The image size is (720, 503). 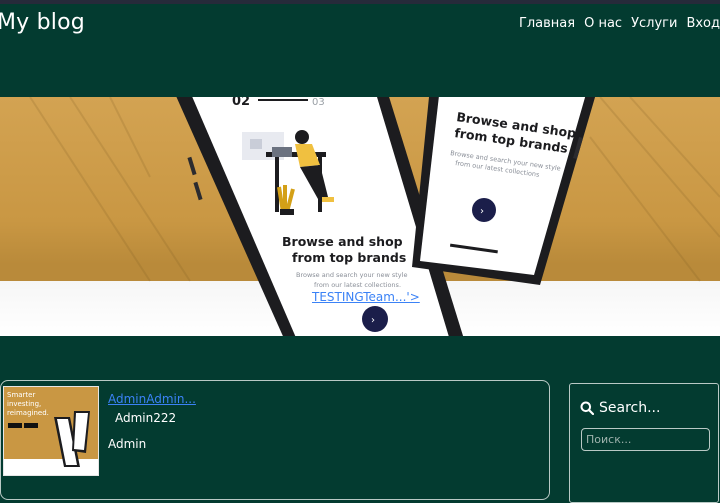 I want to click on nav-item-services: Услуги, so click(x=654, y=23).